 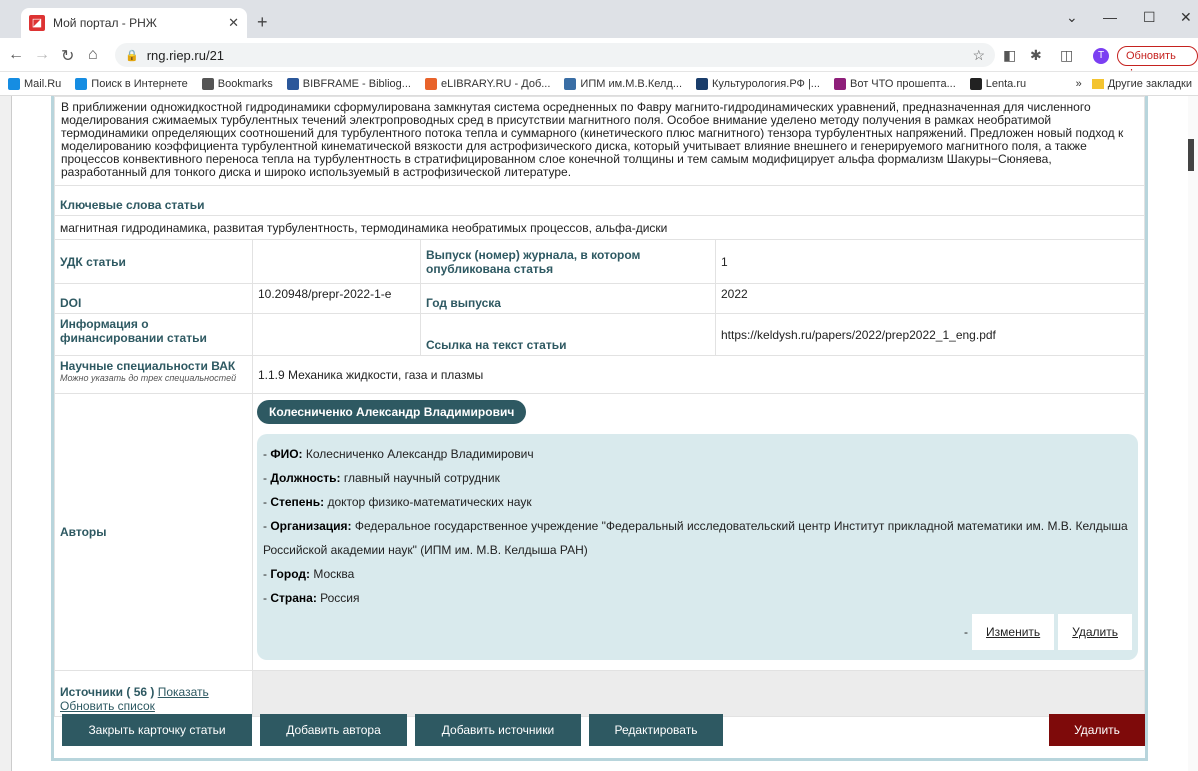 What do you see at coordinates (245, 83) in the screenshot?
I see `bookmark-label: Bookmarks` at bounding box center [245, 83].